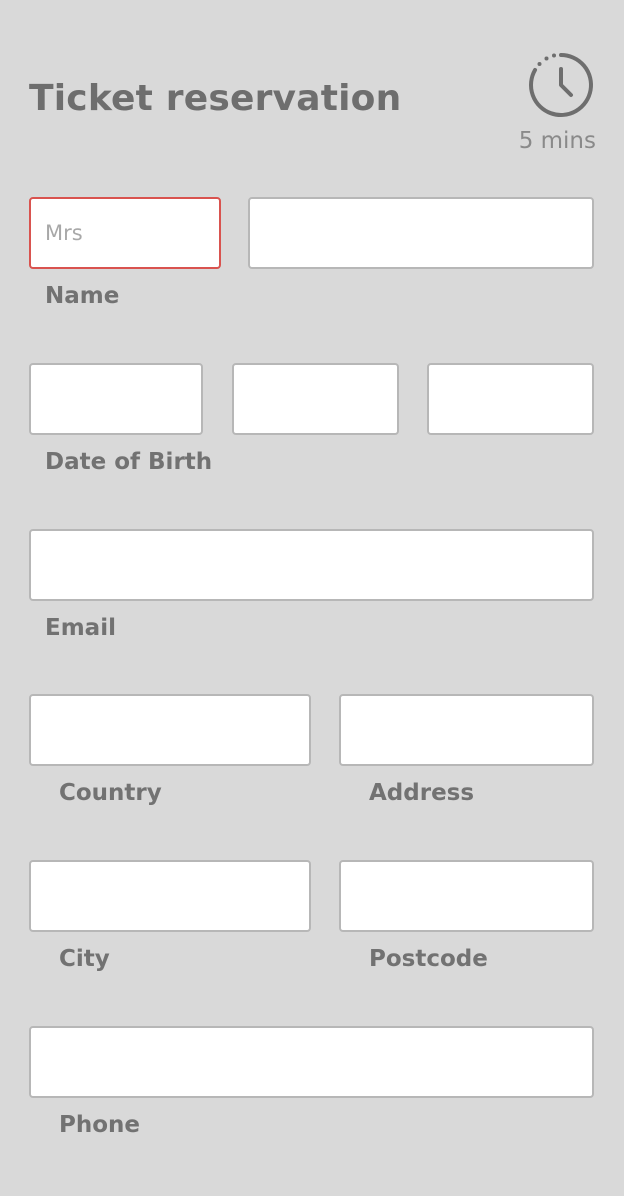  I want to click on name-label: Name, so click(82, 296).